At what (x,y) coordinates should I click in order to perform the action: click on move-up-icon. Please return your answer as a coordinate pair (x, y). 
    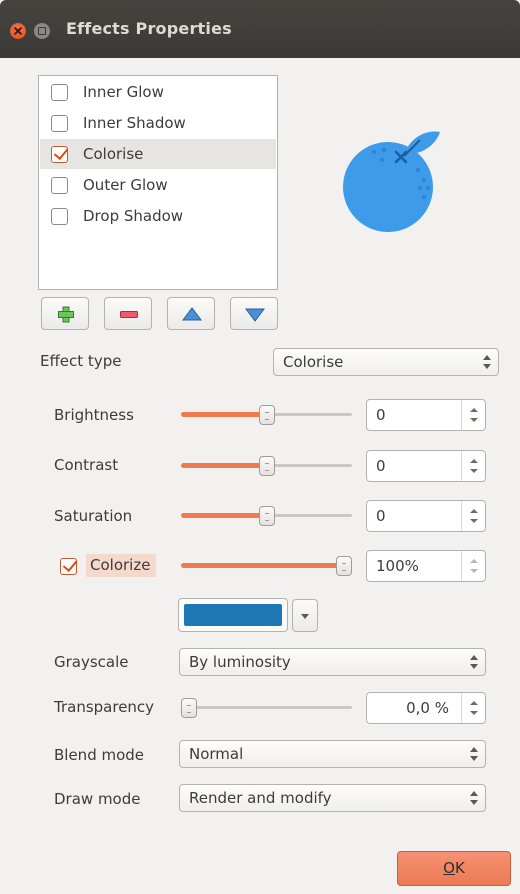
    Looking at the image, I should click on (192, 314).